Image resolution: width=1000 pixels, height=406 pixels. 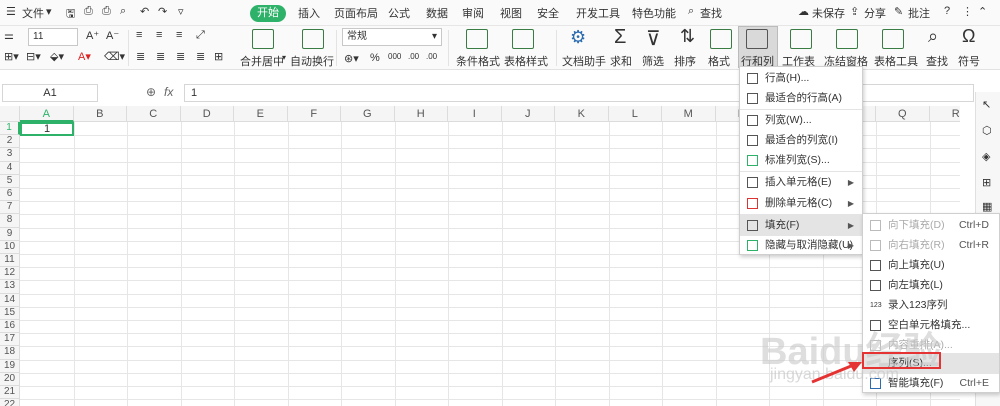 What do you see at coordinates (475, 114) in the screenshot?
I see `column-header-i: I` at bounding box center [475, 114].